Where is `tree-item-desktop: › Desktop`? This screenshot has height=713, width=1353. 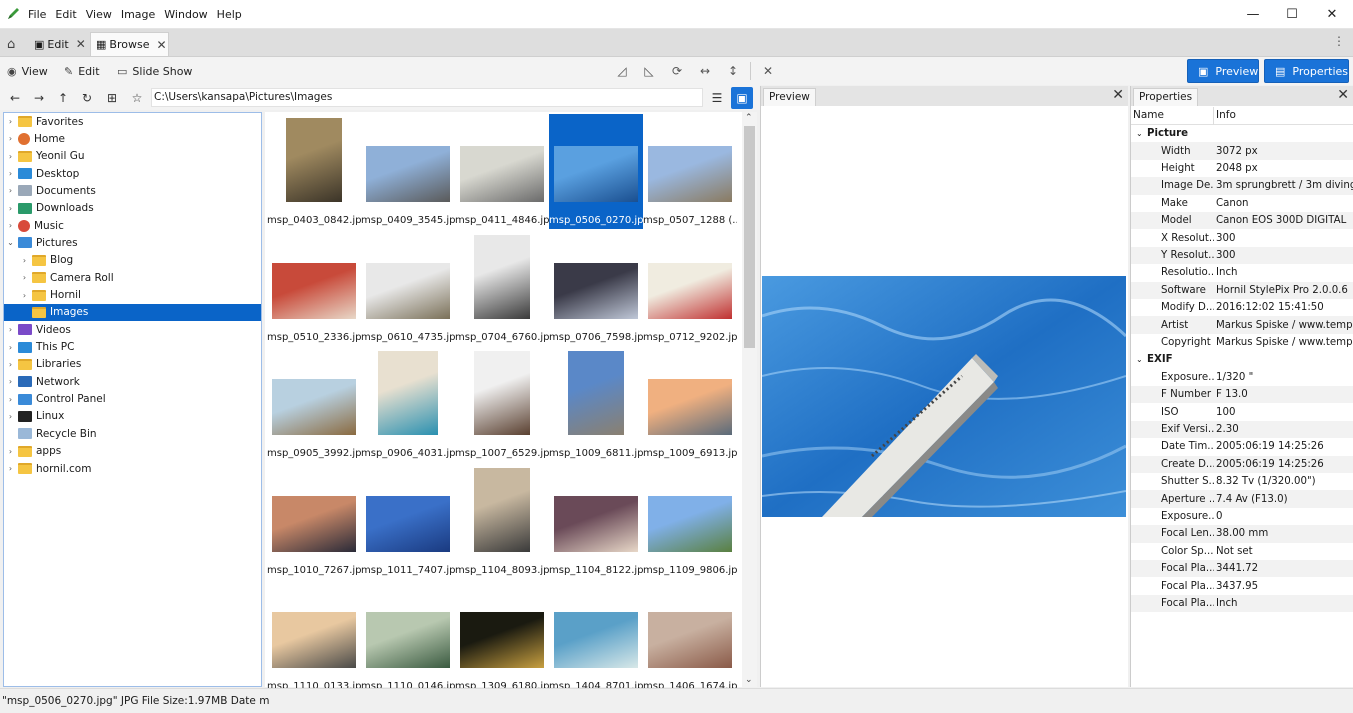
tree-item-desktop: › Desktop is located at coordinates (132, 173).